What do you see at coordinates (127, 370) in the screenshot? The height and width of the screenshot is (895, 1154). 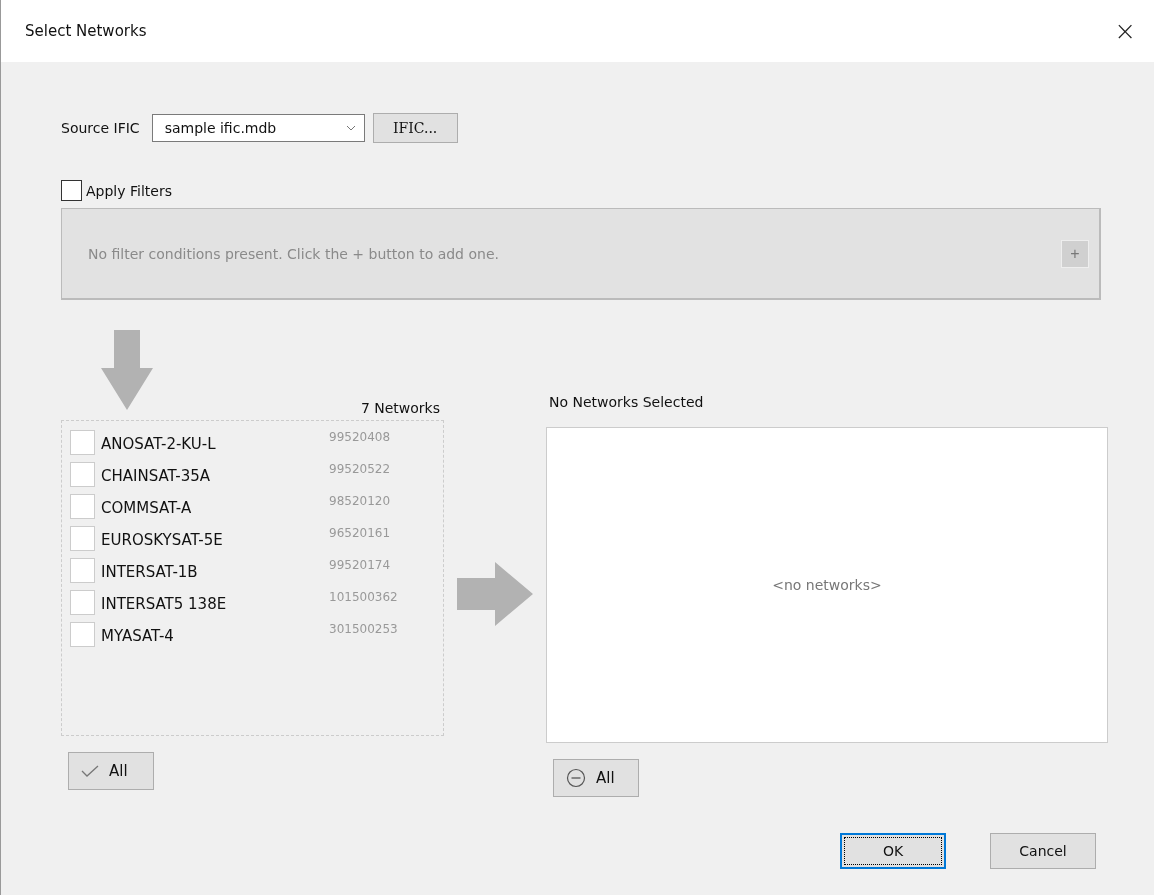 I see `down-arrow-icon` at bounding box center [127, 370].